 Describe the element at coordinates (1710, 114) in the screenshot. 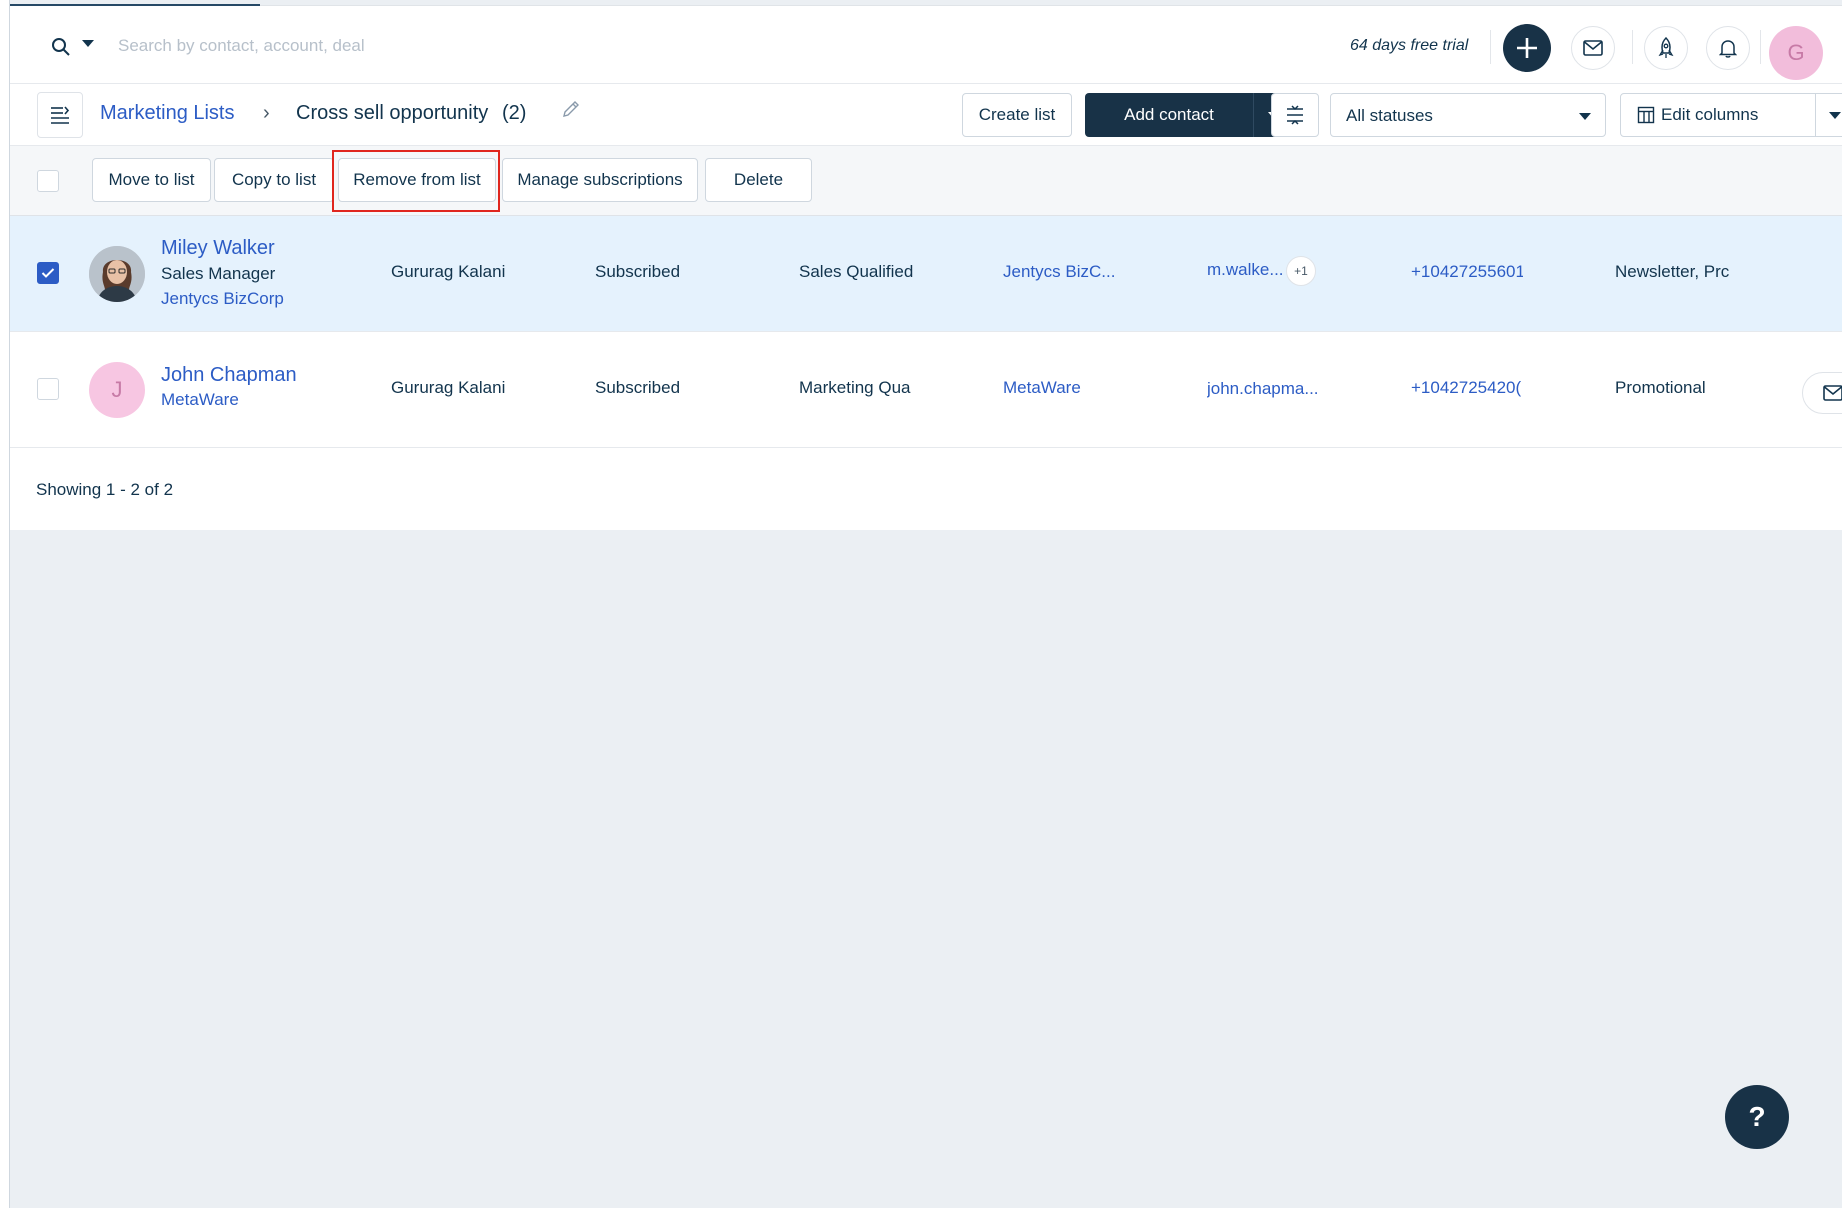

I see `edit-columns-label: Edit columns` at that location.